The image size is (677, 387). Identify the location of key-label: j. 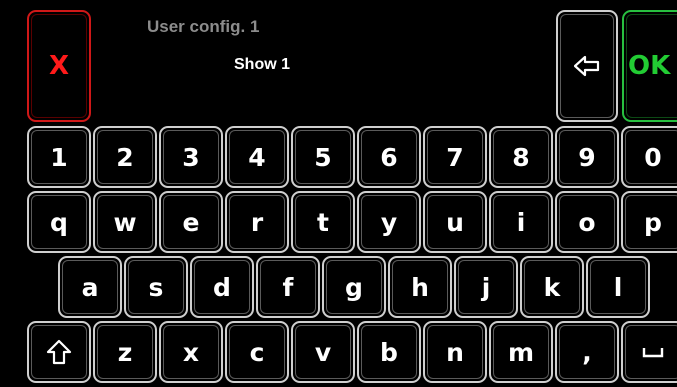
(486, 287).